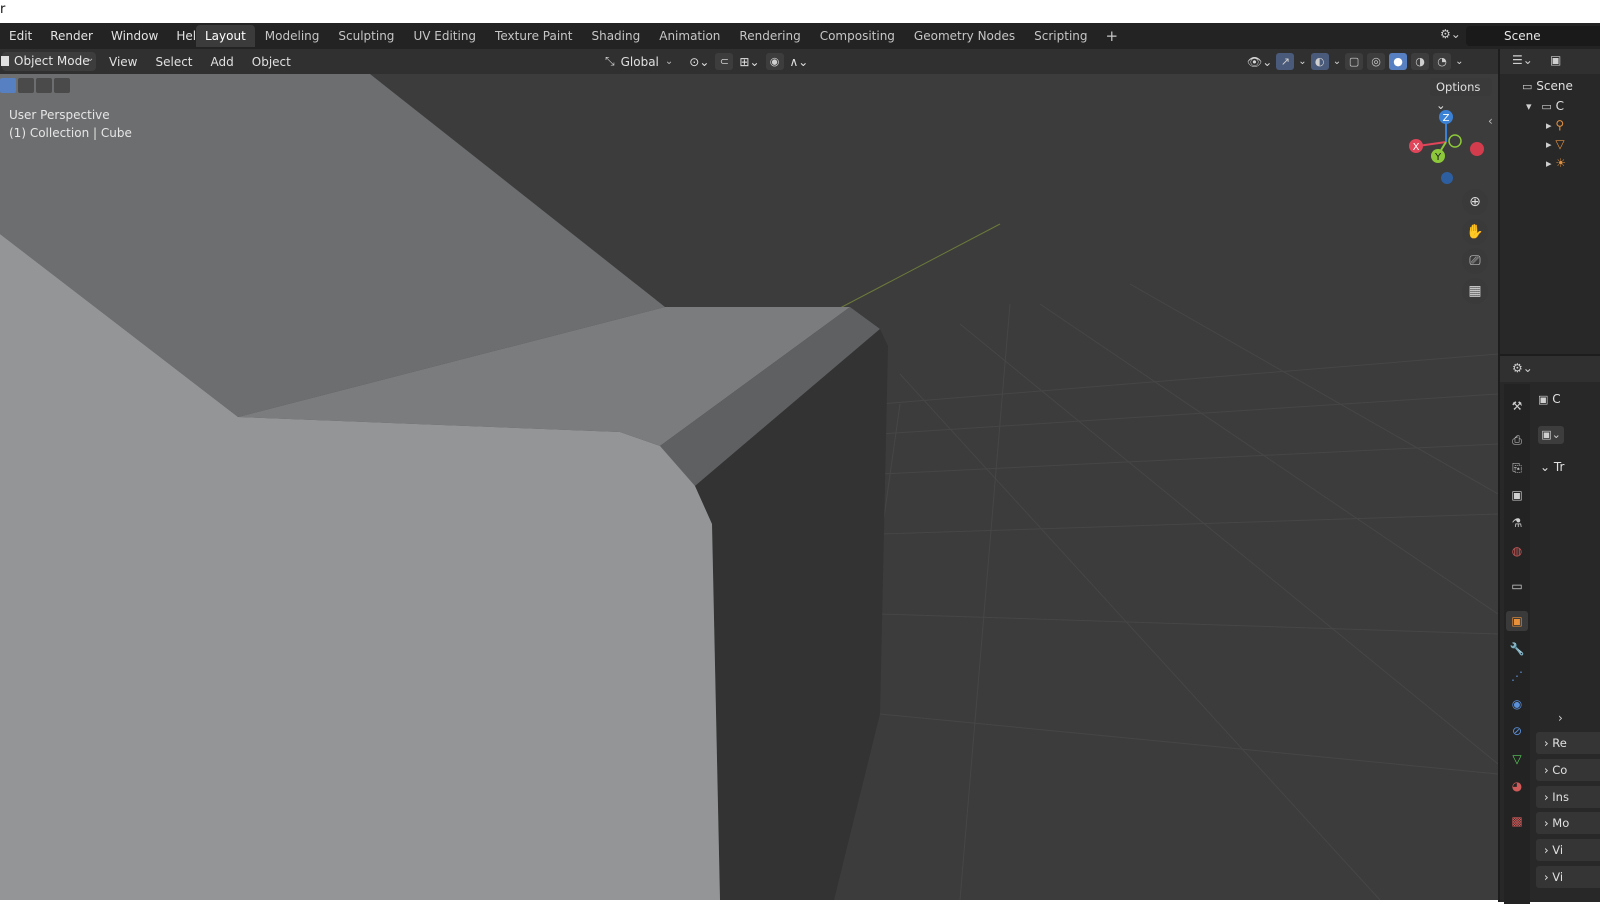 This screenshot has height=904, width=1600. Describe the element at coordinates (1517, 731) in the screenshot. I see `constraints-tab-icon: ⊘` at that location.